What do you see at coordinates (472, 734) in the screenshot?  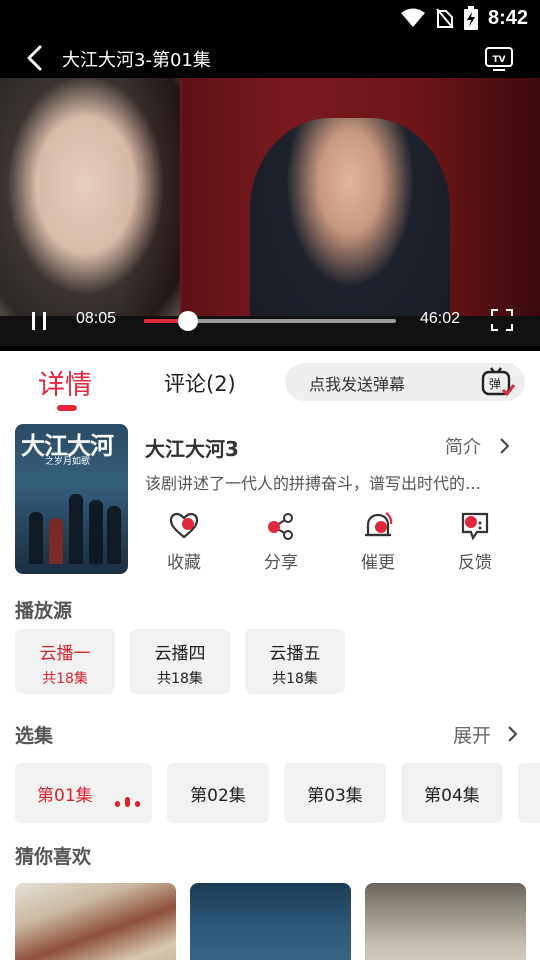 I see `expand-episodes-link: 展开` at bounding box center [472, 734].